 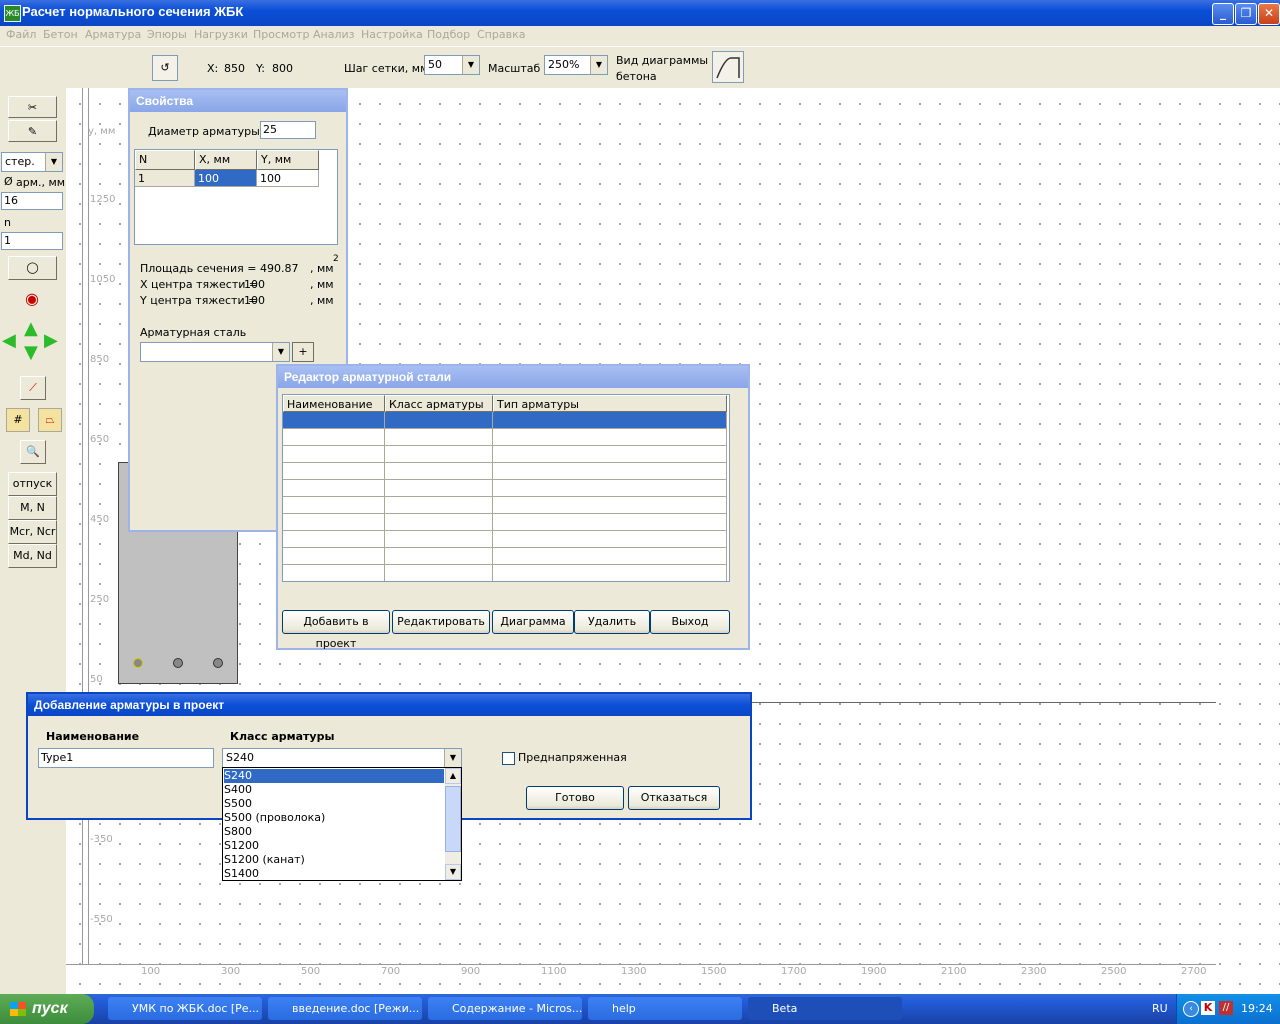 What do you see at coordinates (31, 352) in the screenshot?
I see `arrow-down-icon: ▼` at bounding box center [31, 352].